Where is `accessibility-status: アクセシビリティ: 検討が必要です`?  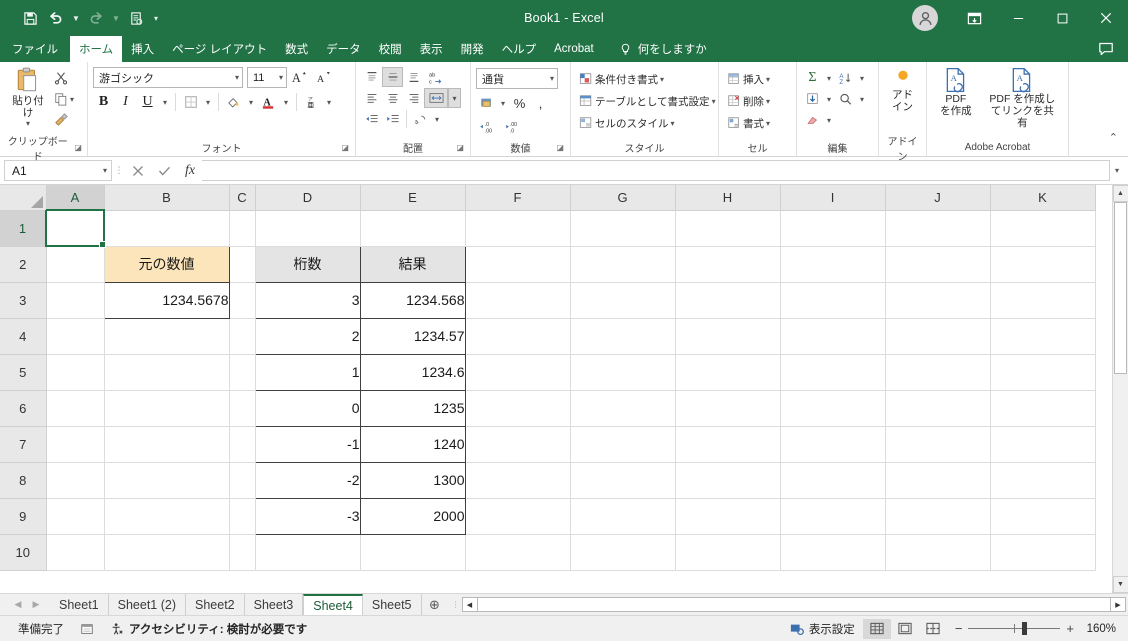 accessibility-status: アクセシビリティ: 検討が必要です is located at coordinates (208, 629).